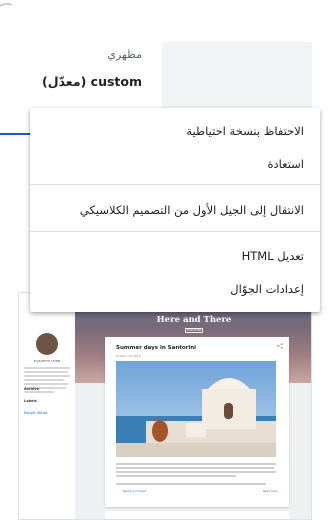 This screenshot has height=520, width=330. Describe the element at coordinates (175, 131) in the screenshot. I see `menu-item-backup: الاحتفاظ بنسخة احتياطية` at that location.